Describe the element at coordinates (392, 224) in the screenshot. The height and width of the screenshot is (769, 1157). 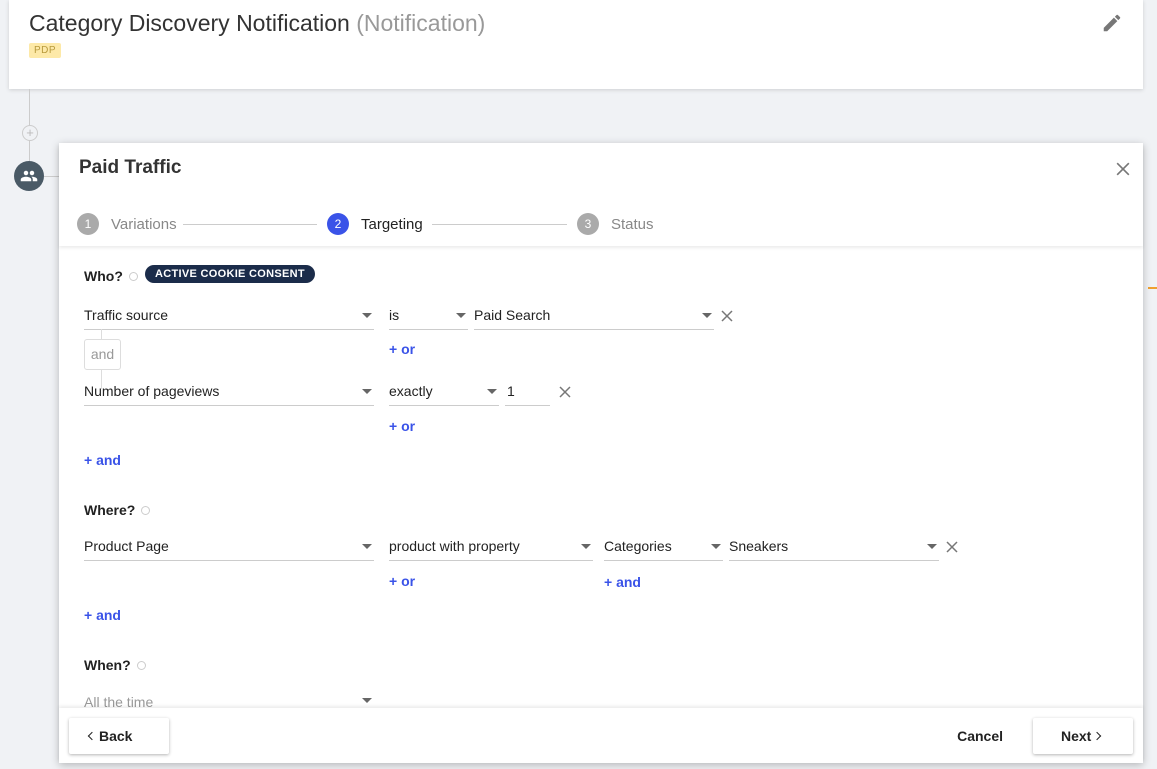
I see `step-label: Targeting` at that location.